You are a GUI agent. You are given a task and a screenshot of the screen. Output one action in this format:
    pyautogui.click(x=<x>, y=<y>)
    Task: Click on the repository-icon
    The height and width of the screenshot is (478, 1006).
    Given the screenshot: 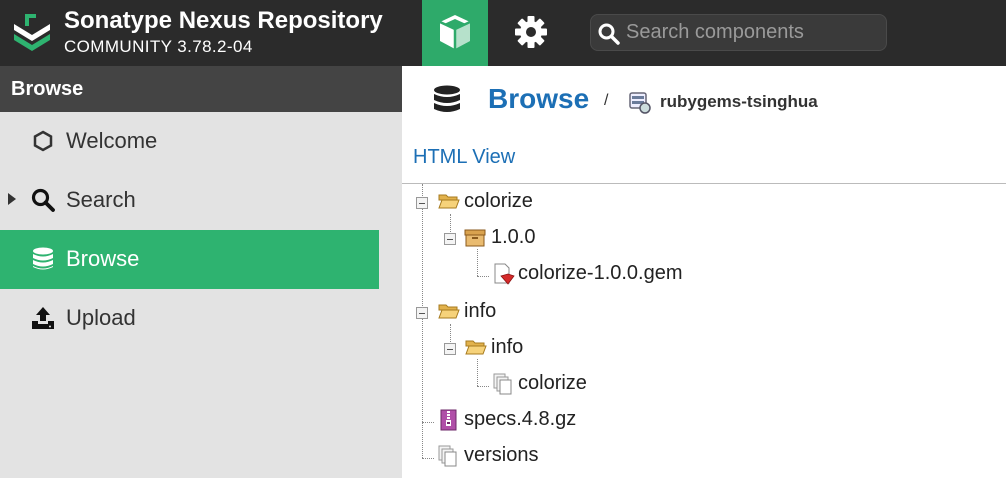 What is the action you would take?
    pyautogui.click(x=640, y=103)
    